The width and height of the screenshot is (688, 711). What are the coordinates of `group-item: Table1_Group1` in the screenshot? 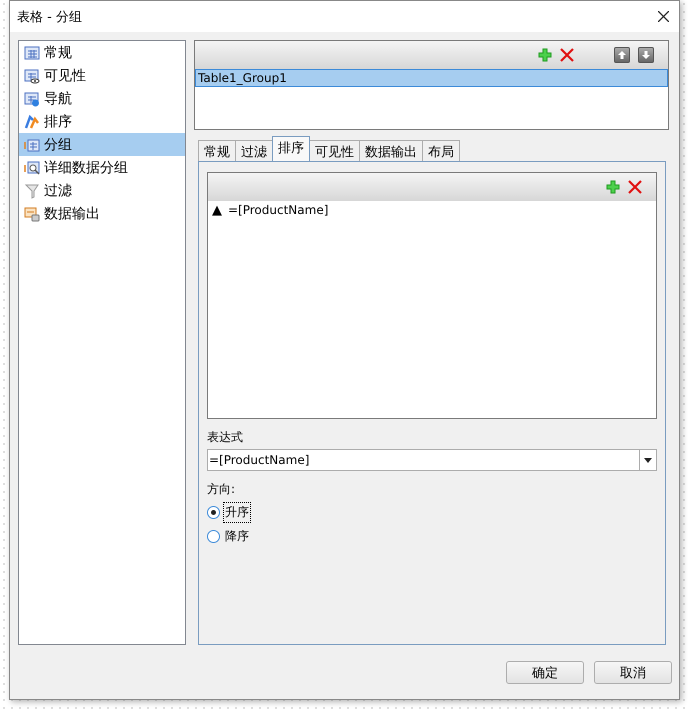 It's located at (431, 78).